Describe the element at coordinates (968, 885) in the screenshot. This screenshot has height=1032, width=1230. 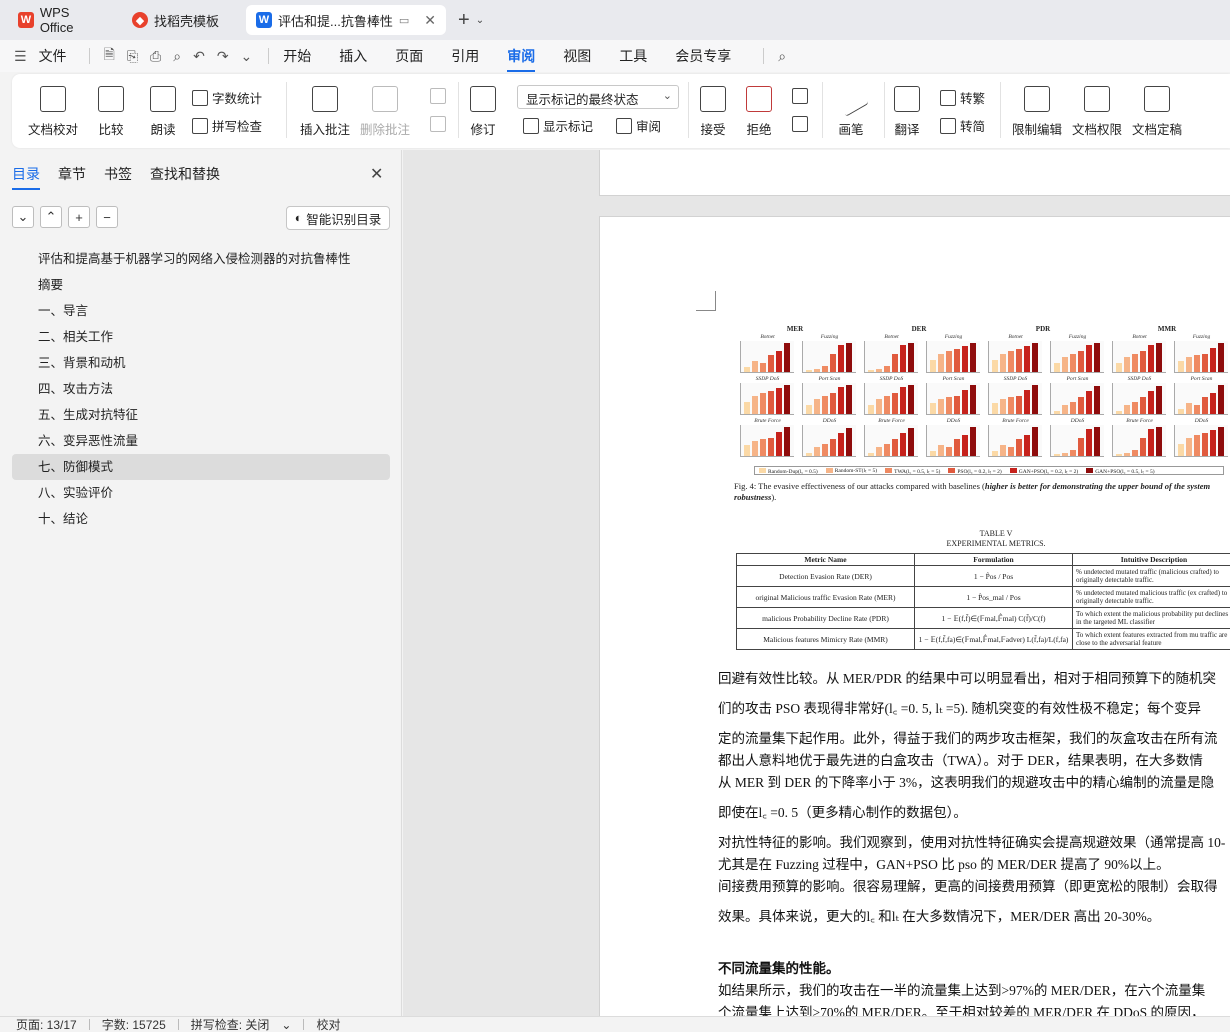
I see `paragraph-line: 间接费用预算的影响。很容易理解，更高的间接费用预算（即更宽松的限制）会取得` at that location.